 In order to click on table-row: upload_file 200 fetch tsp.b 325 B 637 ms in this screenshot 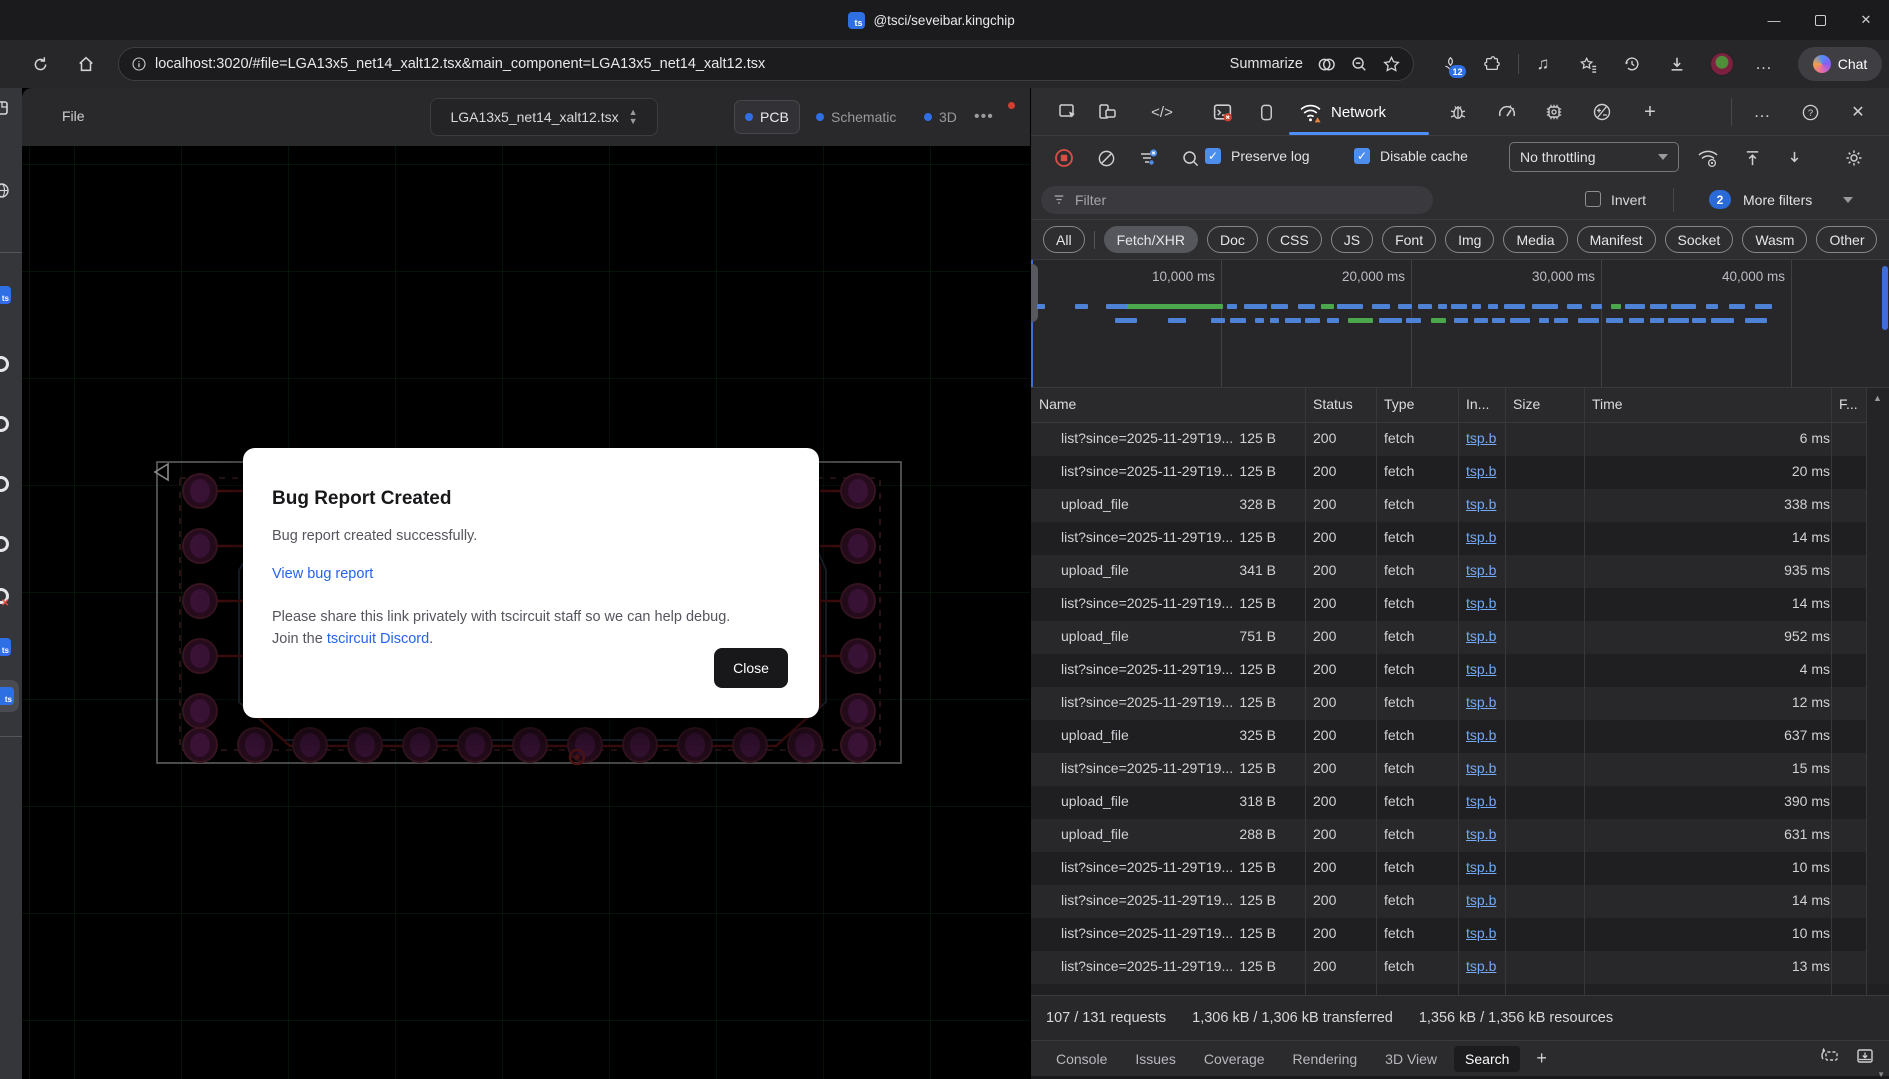, I will do `click(1448, 736)`.